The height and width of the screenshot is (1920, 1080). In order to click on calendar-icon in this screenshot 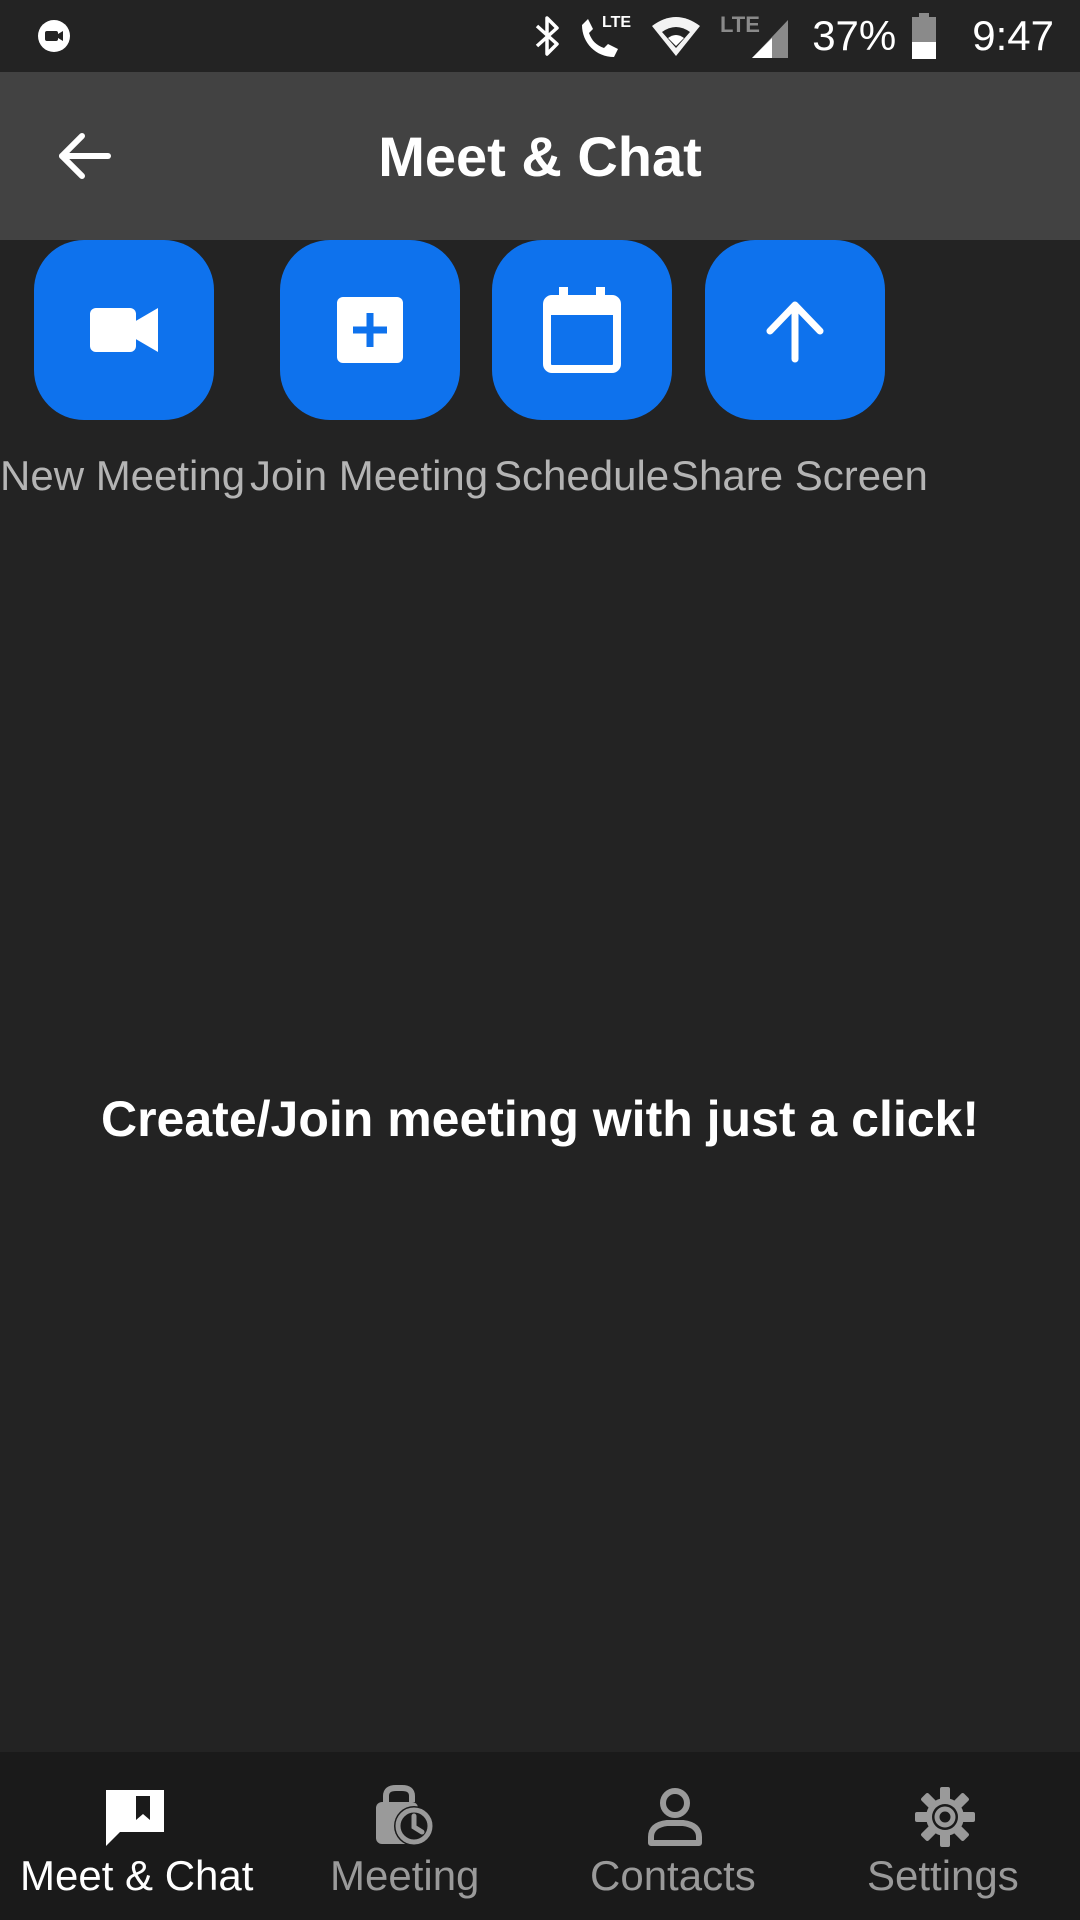, I will do `click(582, 330)`.